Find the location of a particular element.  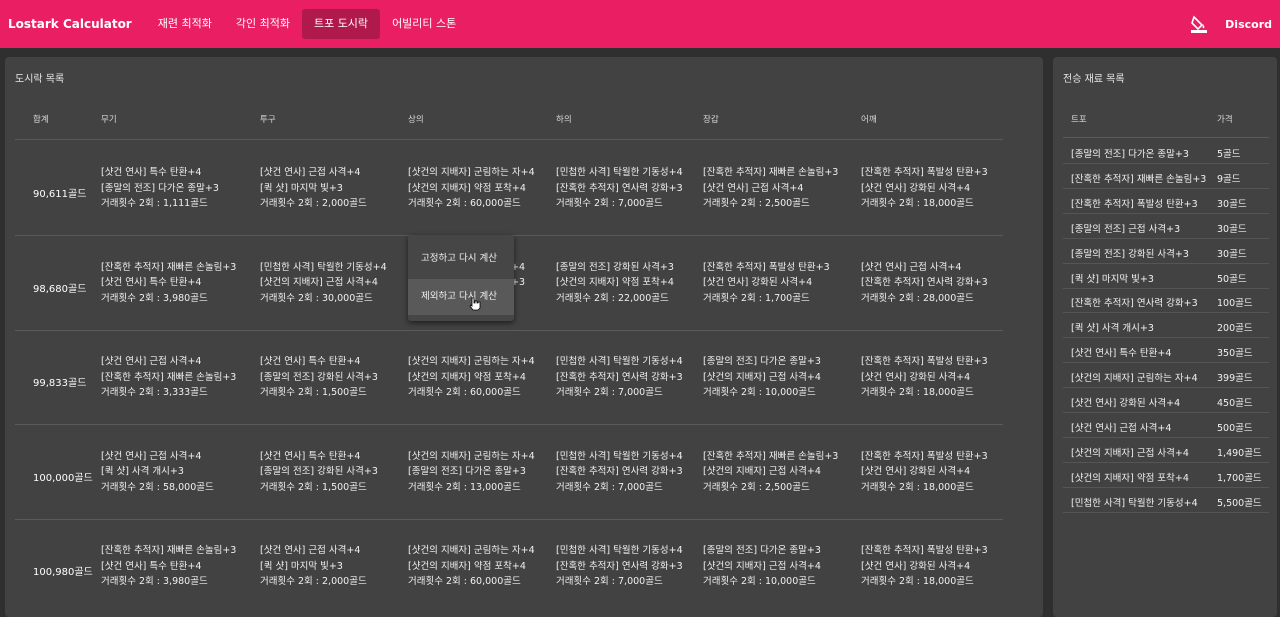

material-row: [종말의 전조] 다가온 종말+3 5골드 is located at coordinates (1166, 151).